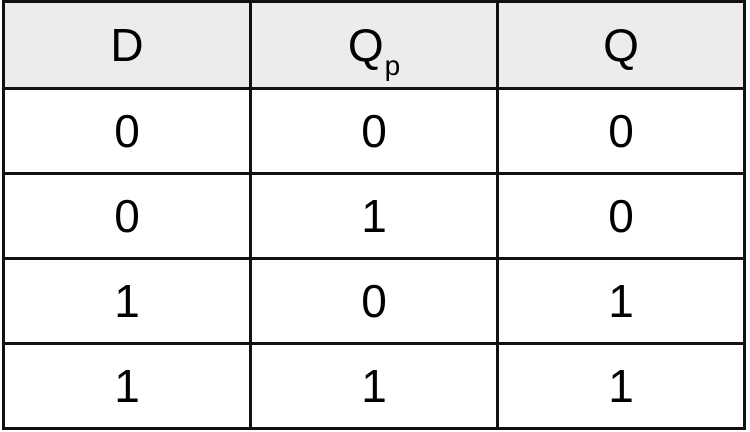 The width and height of the screenshot is (750, 432). I want to click on header-cell-qp: Qp, so click(374, 45).